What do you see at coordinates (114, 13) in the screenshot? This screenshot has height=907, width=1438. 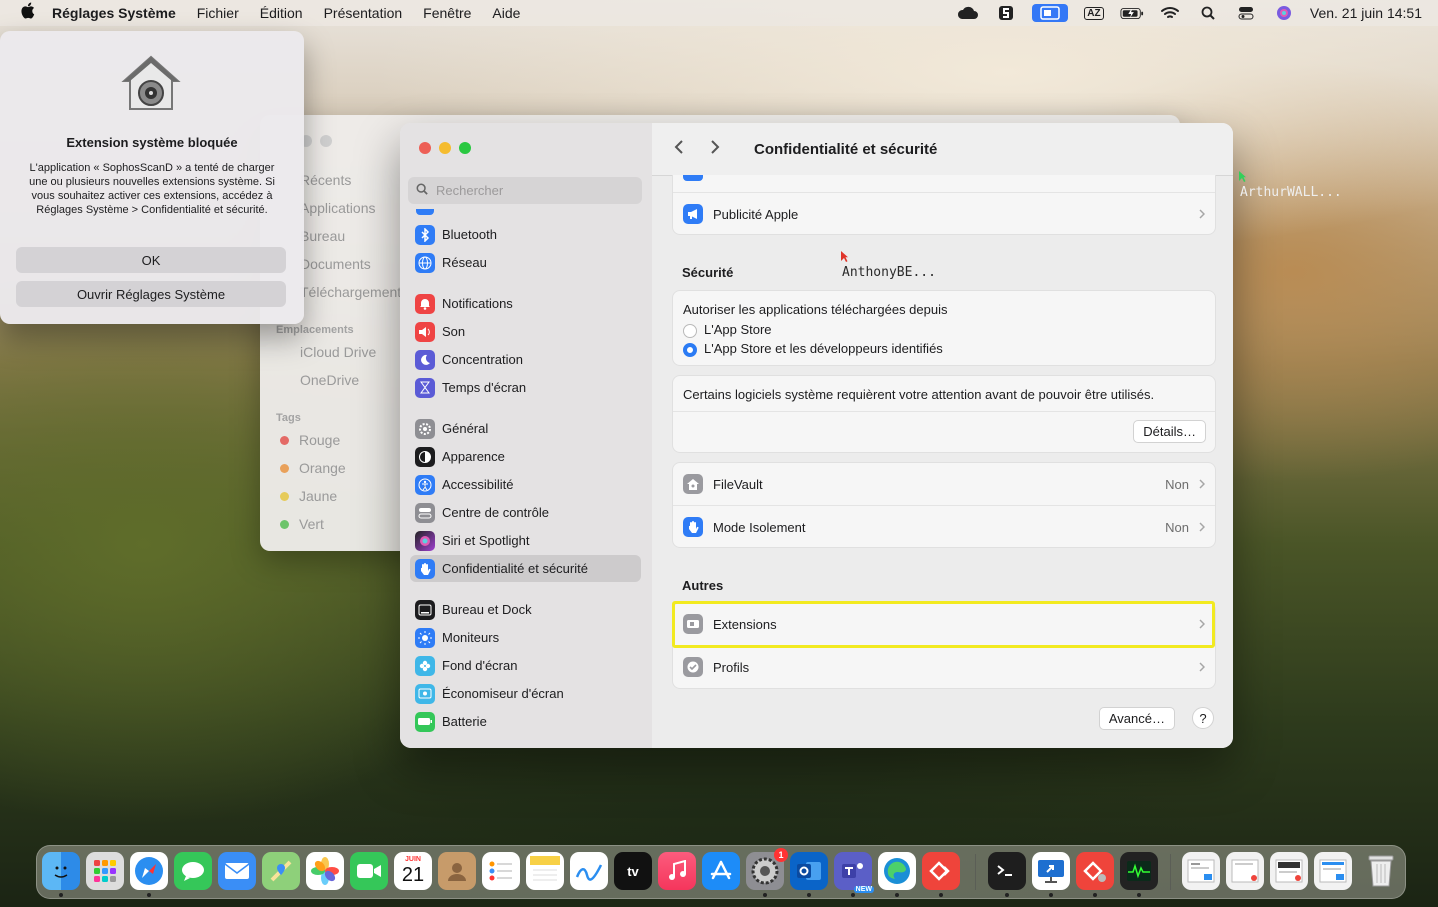 I see `menu-app-name: Réglages Système` at bounding box center [114, 13].